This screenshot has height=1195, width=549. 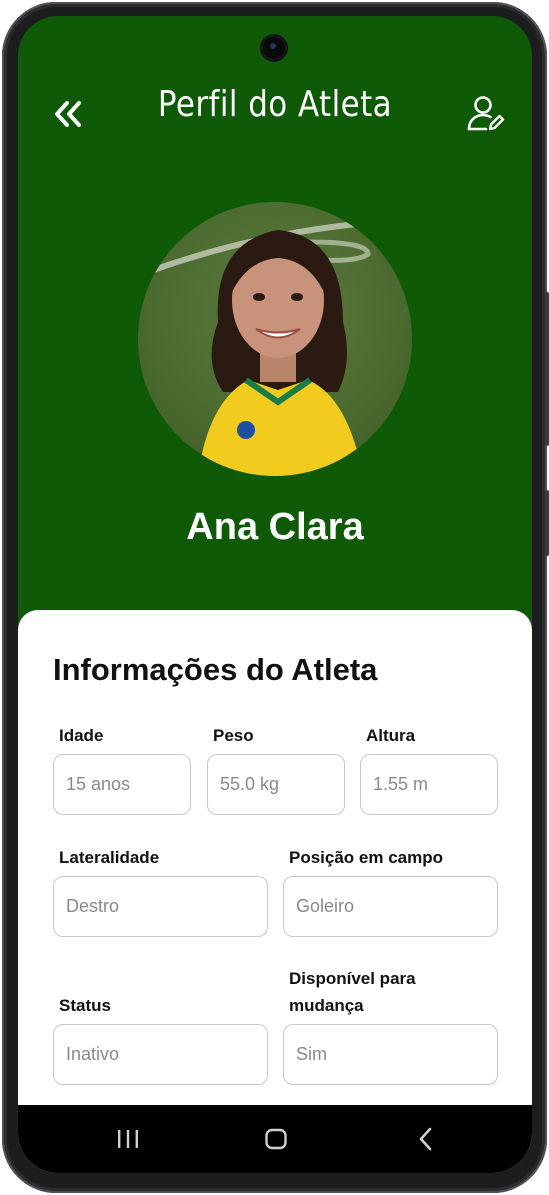 What do you see at coordinates (81, 735) in the screenshot?
I see `idade-label: Idade` at bounding box center [81, 735].